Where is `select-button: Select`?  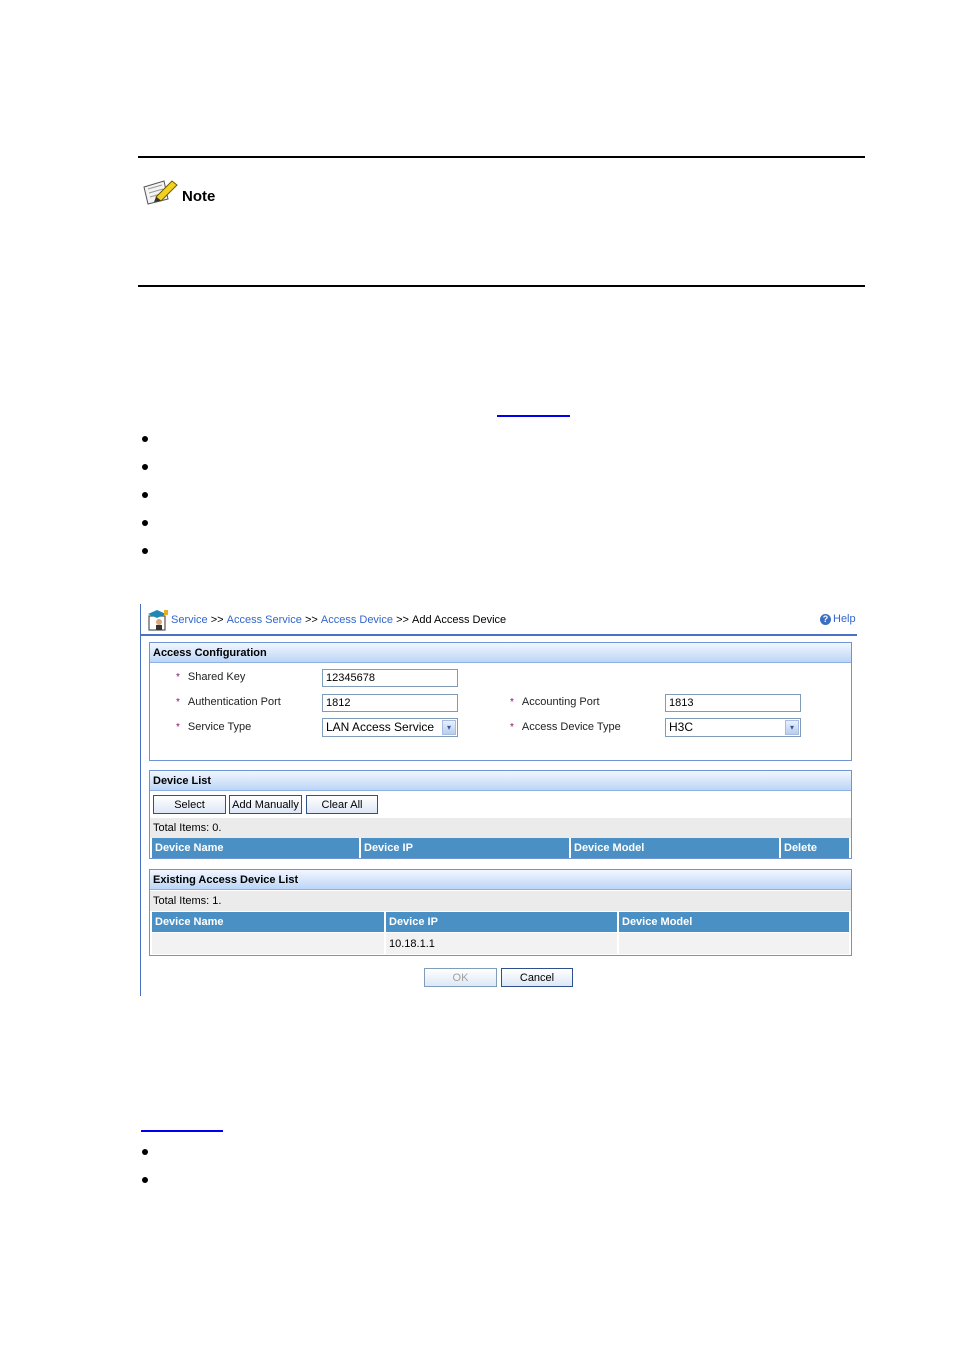
select-button: Select is located at coordinates (189, 804).